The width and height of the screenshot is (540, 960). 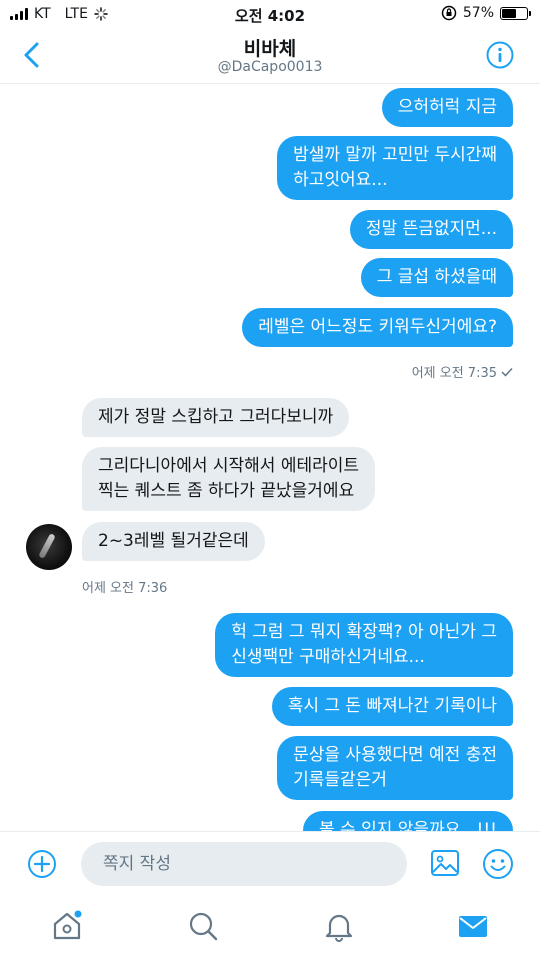 What do you see at coordinates (270, 927) in the screenshot?
I see `bottom-tab-bar` at bounding box center [270, 927].